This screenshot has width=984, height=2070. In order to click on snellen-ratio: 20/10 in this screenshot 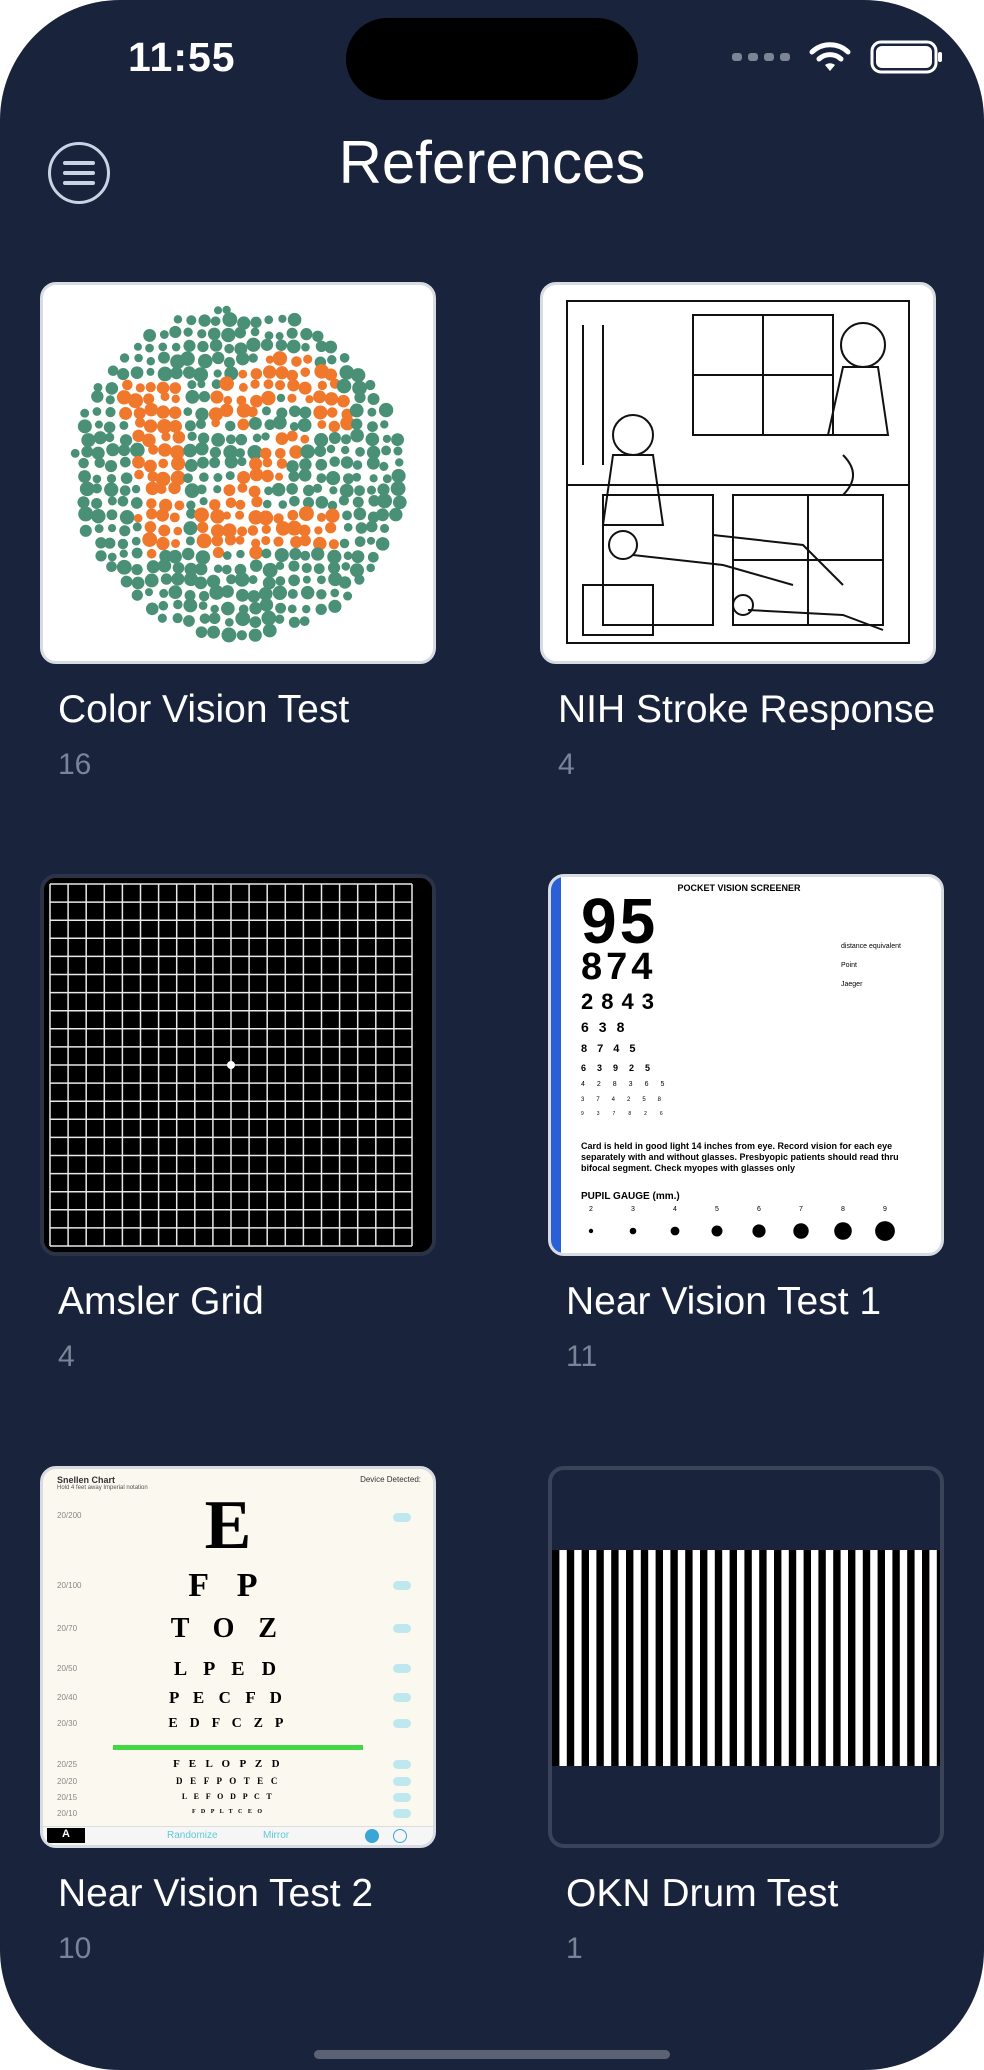, I will do `click(67, 1813)`.